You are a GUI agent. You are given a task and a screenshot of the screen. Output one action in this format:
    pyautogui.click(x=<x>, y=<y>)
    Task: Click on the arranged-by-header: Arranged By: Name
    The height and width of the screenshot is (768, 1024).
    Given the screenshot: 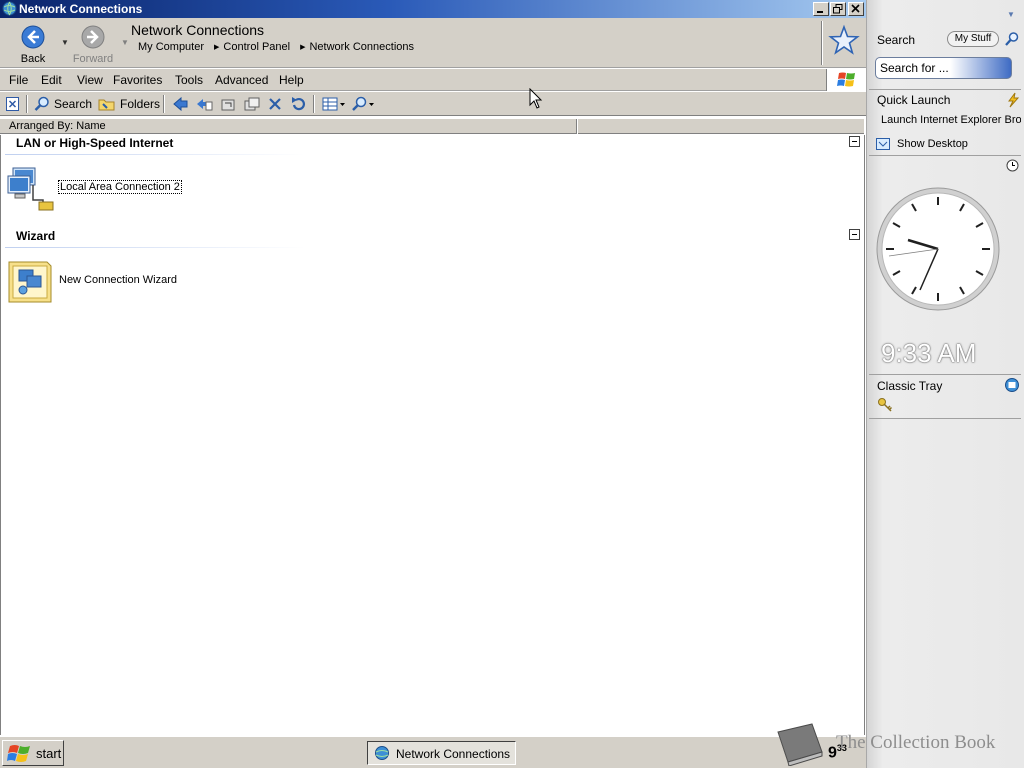 What is the action you would take?
    pyautogui.click(x=57, y=126)
    